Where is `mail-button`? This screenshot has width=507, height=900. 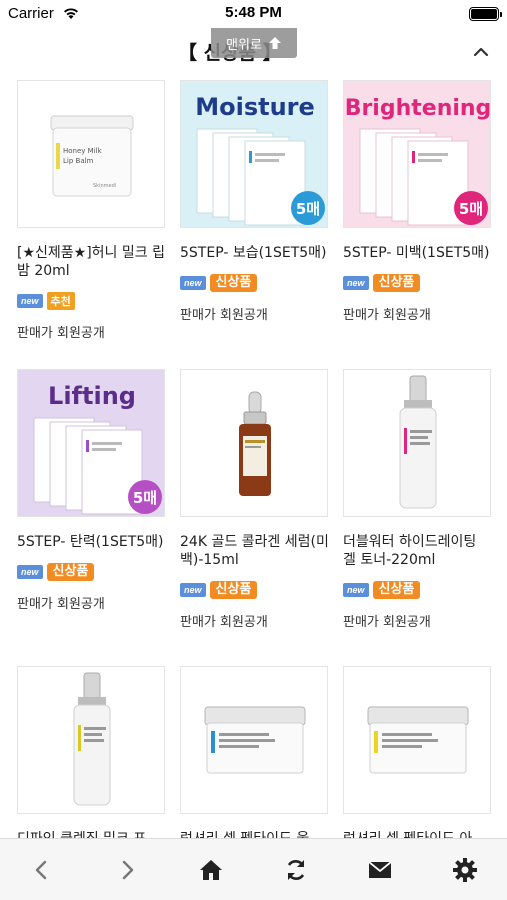 mail-button is located at coordinates (380, 870).